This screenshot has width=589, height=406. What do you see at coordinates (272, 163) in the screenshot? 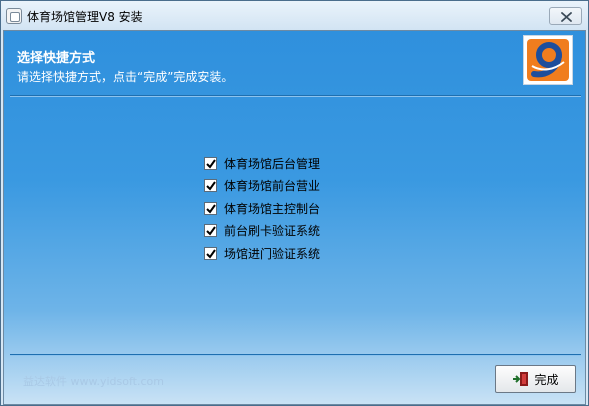
I see `option-label: 体育场馆后台管理` at bounding box center [272, 163].